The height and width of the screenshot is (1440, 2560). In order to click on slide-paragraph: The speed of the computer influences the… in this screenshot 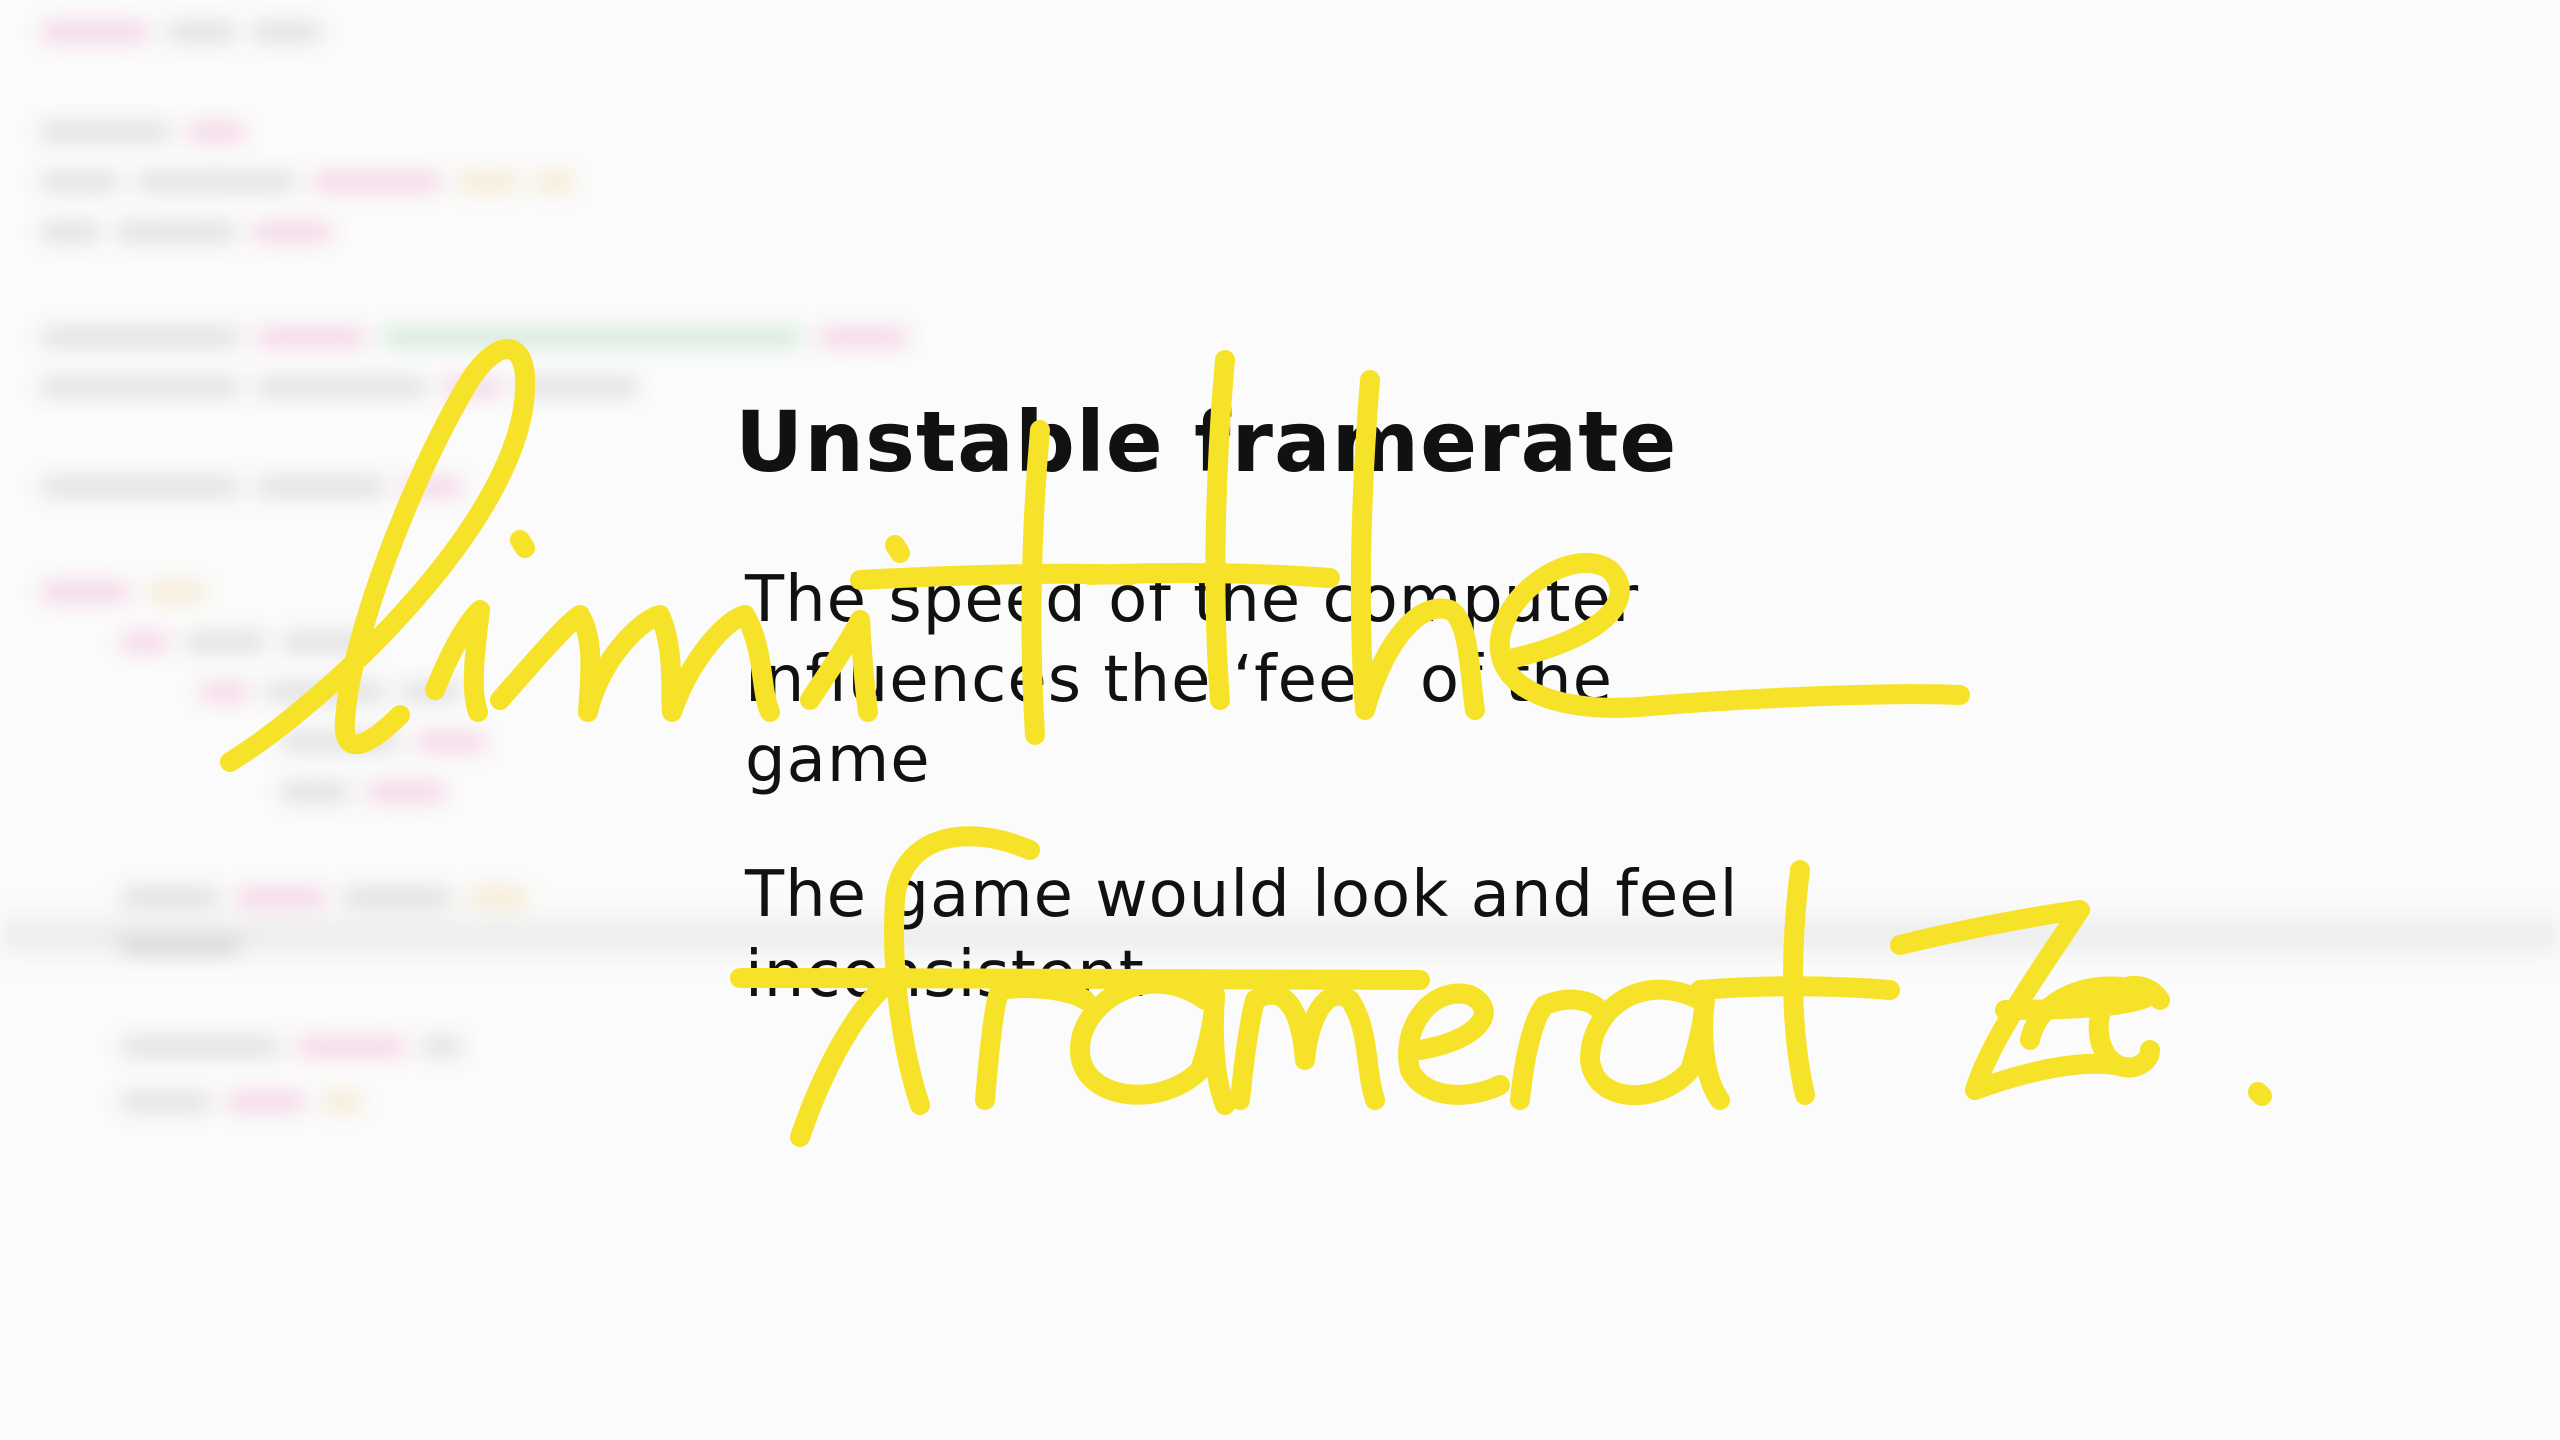, I will do `click(1192, 680)`.